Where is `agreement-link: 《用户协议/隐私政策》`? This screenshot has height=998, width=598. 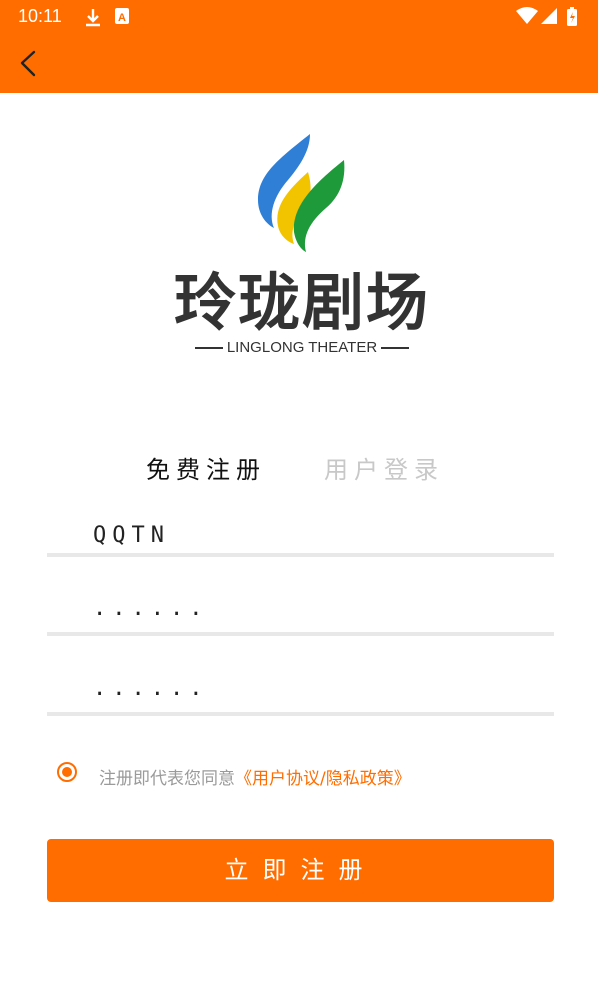
agreement-link: 《用户协议/隐私政策》 is located at coordinates (323, 779).